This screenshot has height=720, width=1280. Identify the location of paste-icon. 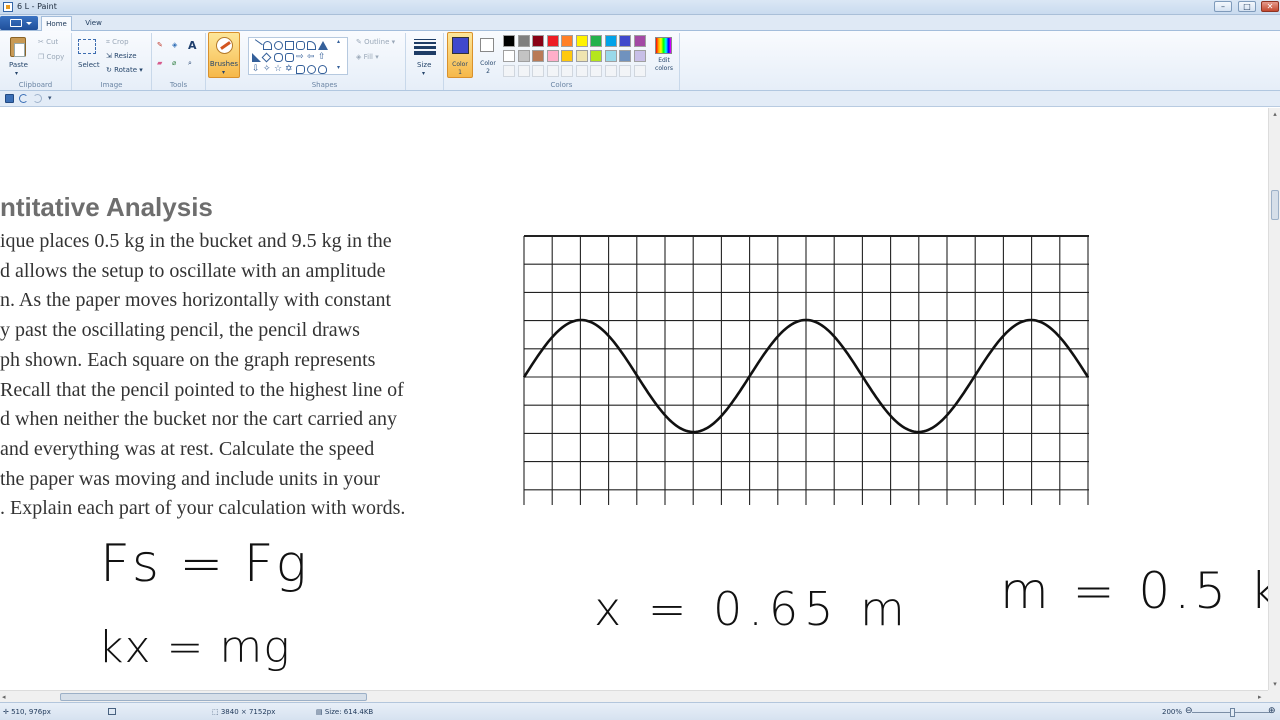
(18, 47).